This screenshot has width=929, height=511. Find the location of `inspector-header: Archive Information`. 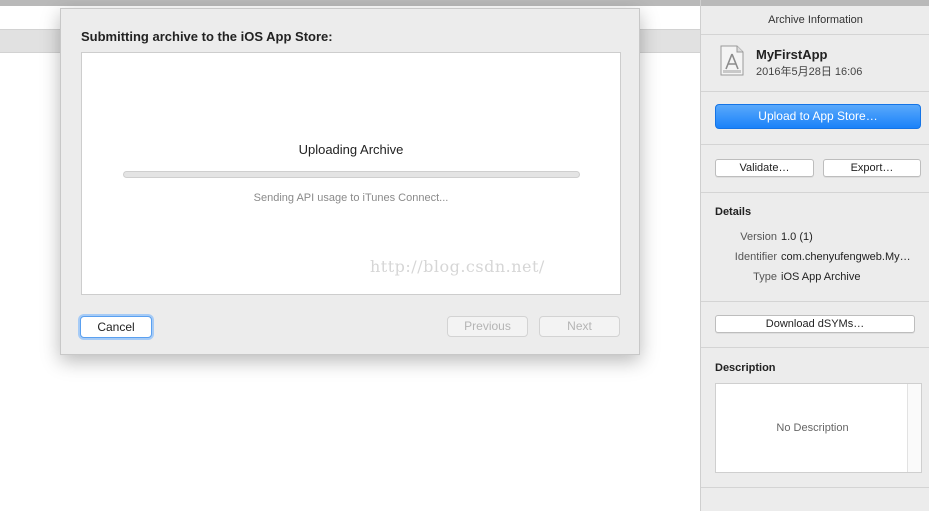

inspector-header: Archive Information is located at coordinates (815, 17).